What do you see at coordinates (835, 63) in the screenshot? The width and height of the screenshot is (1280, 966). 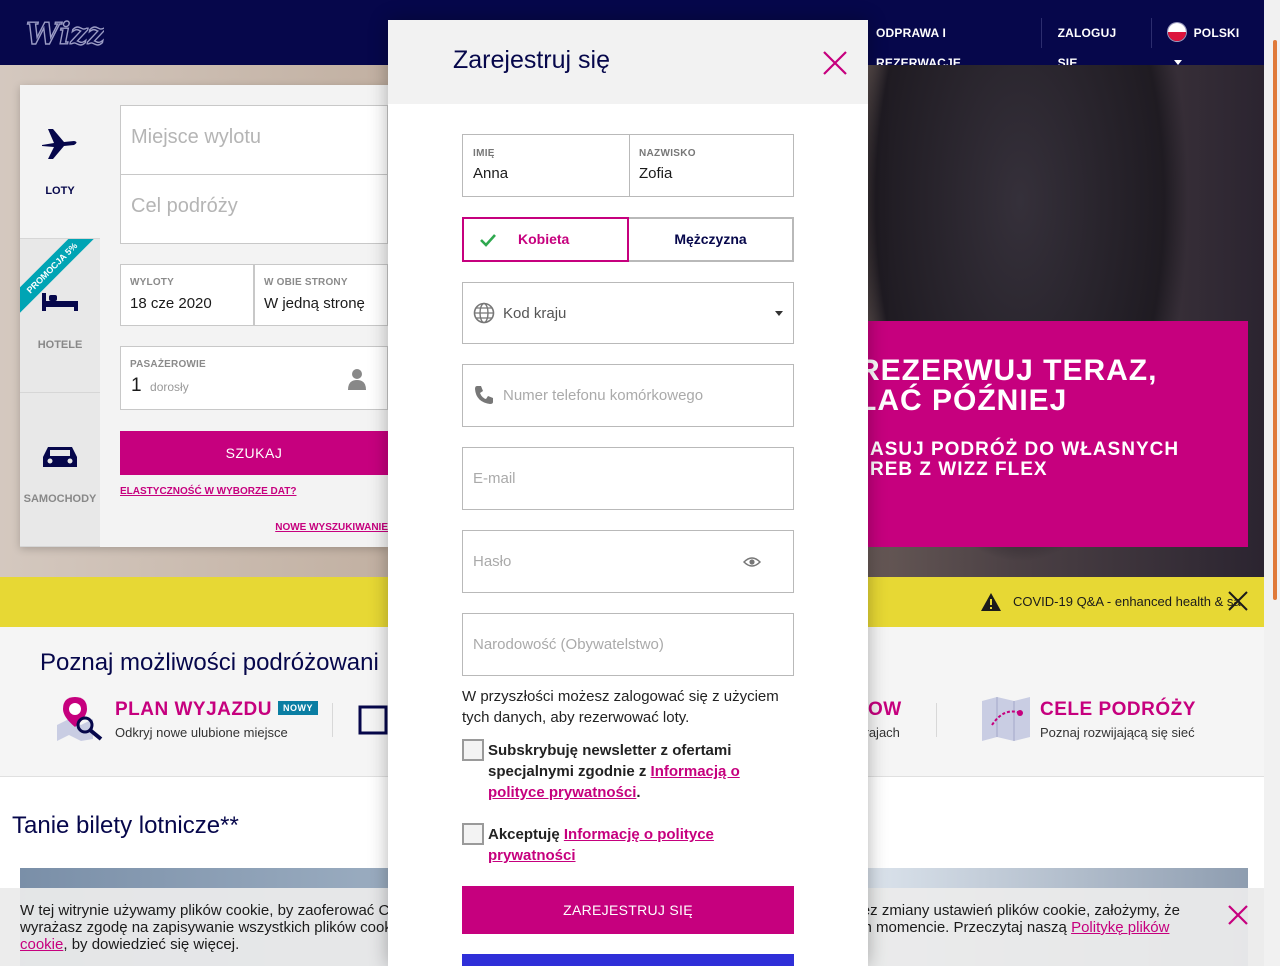 I see `close-icon` at bounding box center [835, 63].